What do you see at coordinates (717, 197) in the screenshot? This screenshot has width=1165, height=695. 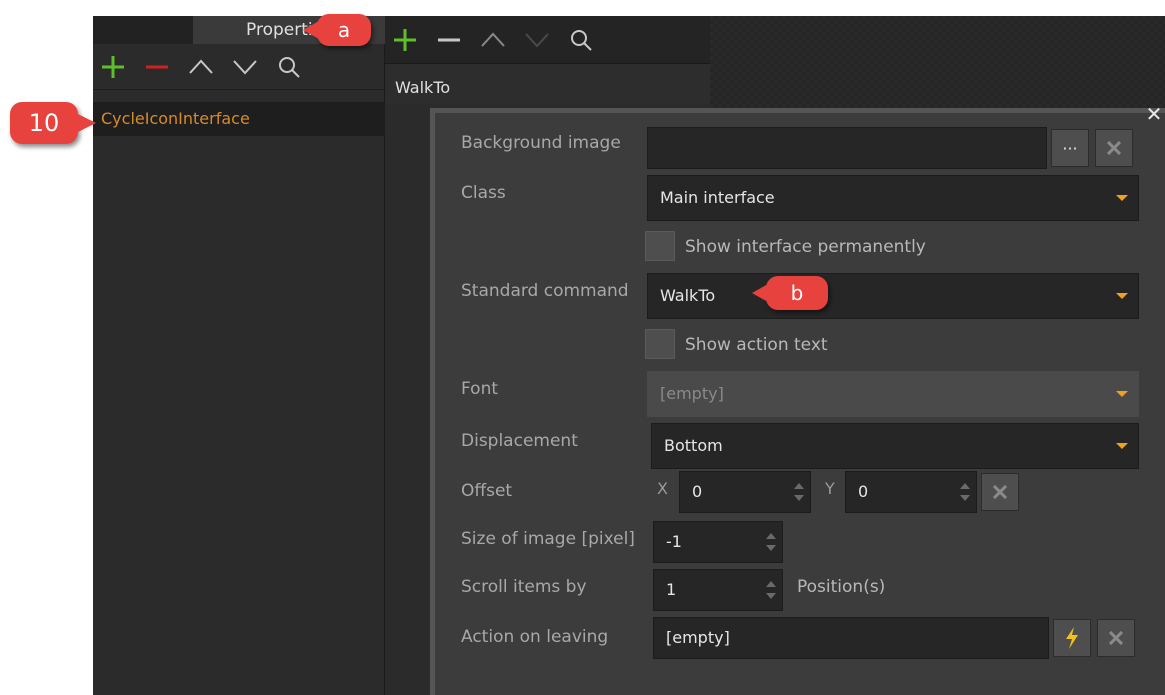 I see `class-value: Main interface` at bounding box center [717, 197].